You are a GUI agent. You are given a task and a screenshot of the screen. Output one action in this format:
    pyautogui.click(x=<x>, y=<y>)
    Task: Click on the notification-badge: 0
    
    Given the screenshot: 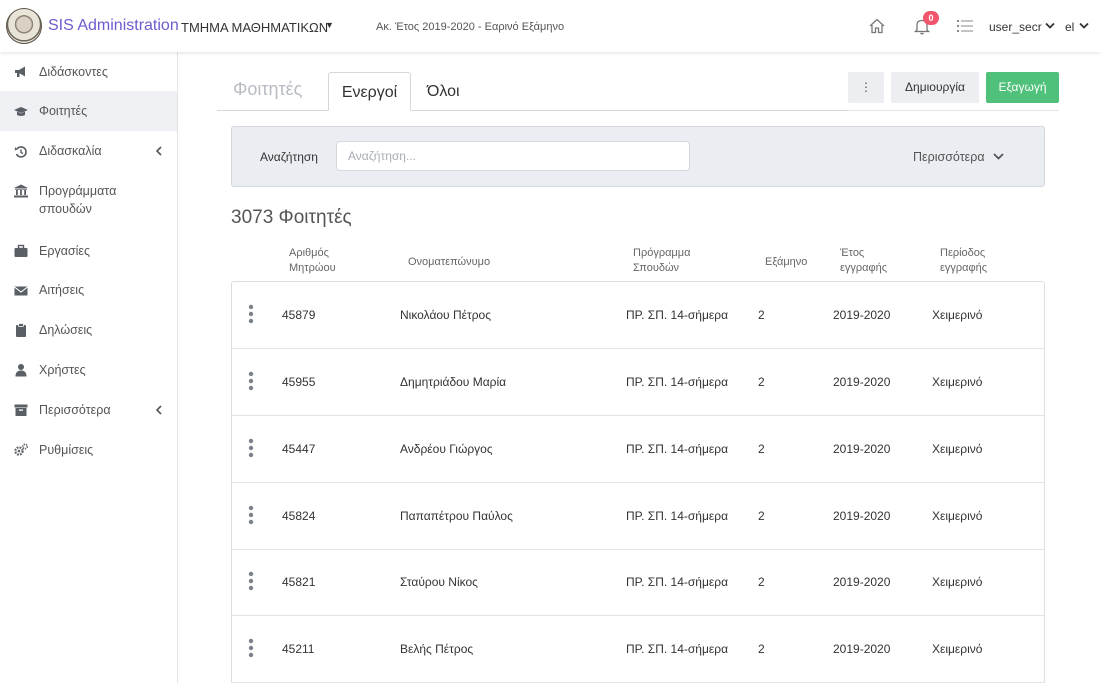 What is the action you would take?
    pyautogui.click(x=931, y=18)
    